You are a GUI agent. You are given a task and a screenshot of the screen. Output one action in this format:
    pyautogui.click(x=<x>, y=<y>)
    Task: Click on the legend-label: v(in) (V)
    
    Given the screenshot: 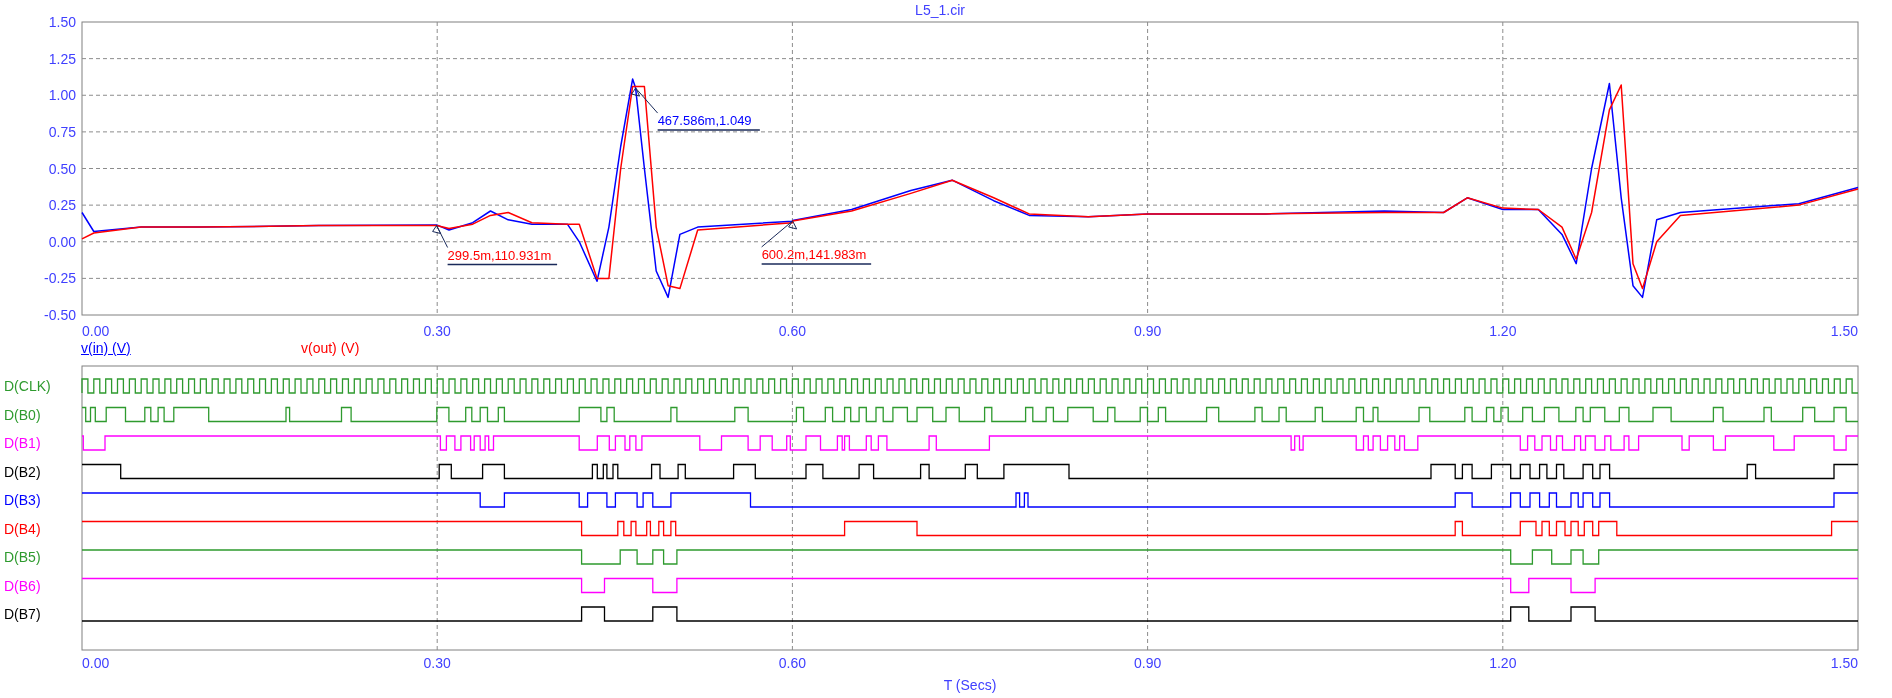 What is the action you would take?
    pyautogui.click(x=106, y=348)
    